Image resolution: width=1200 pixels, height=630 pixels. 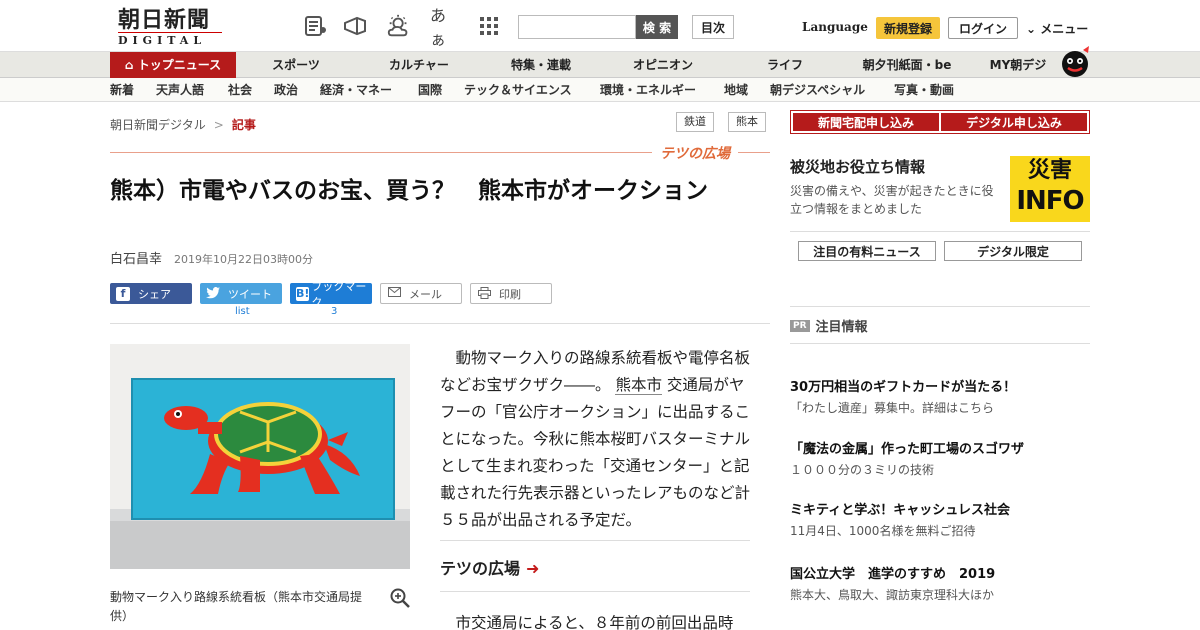 What do you see at coordinates (835, 27) in the screenshot?
I see `language-link: Language` at bounding box center [835, 27].